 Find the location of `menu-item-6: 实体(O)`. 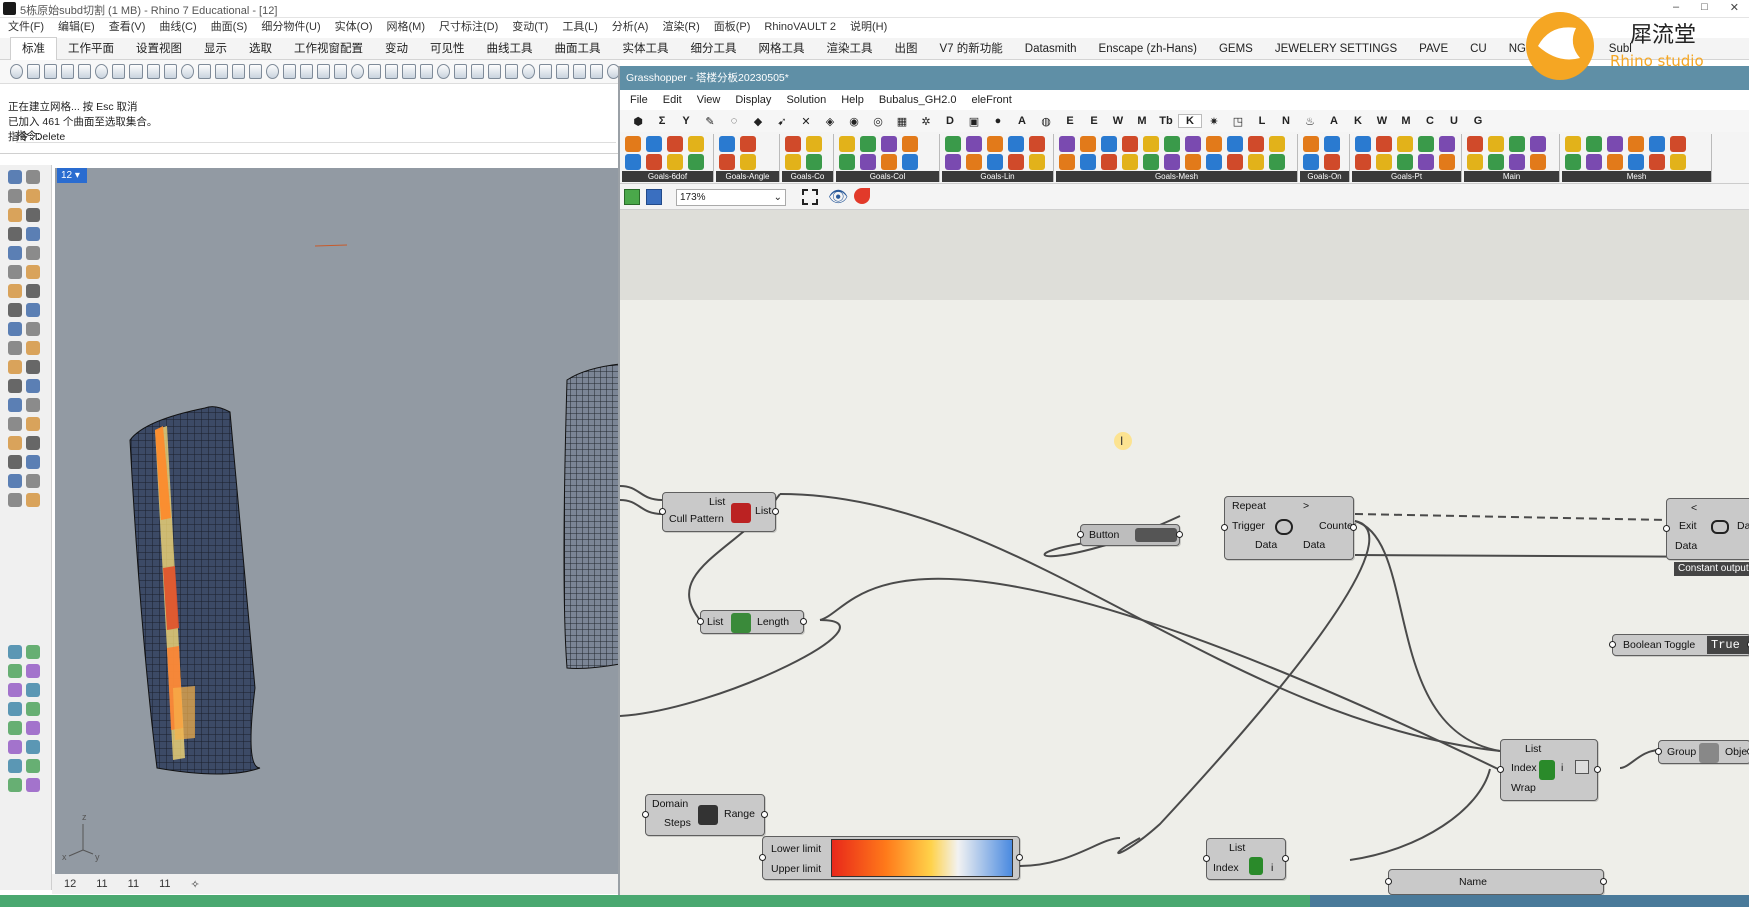

menu-item-6: 实体(O) is located at coordinates (354, 27).